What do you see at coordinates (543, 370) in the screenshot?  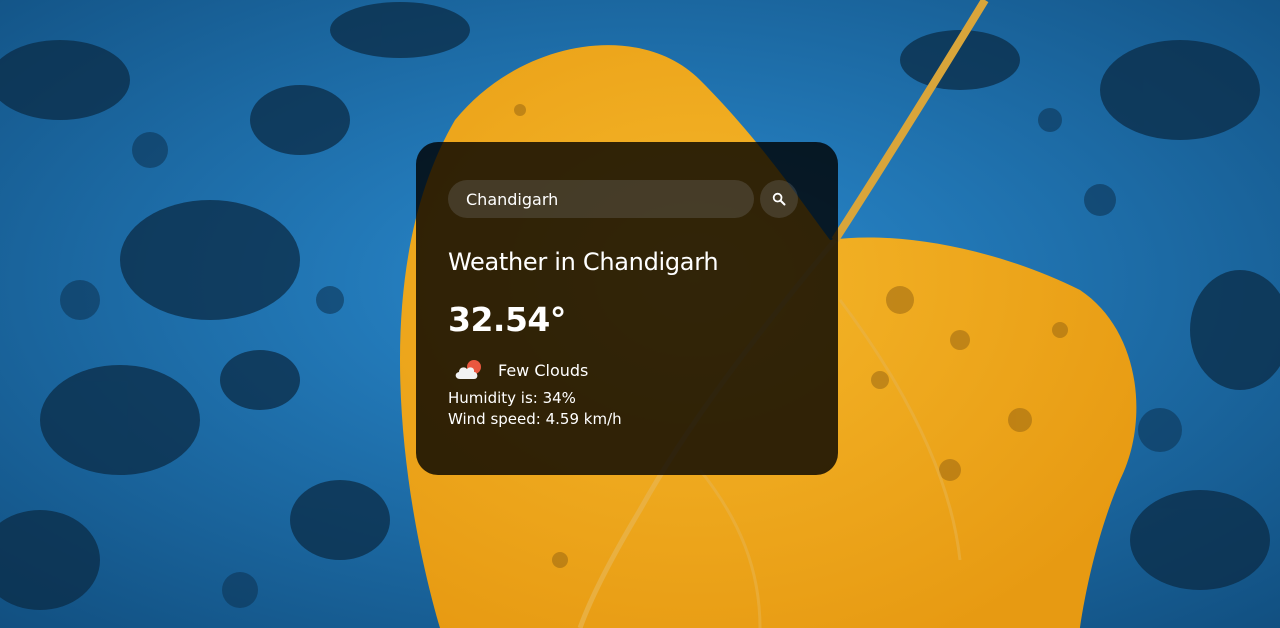 I see `weather-description: Few Clouds` at bounding box center [543, 370].